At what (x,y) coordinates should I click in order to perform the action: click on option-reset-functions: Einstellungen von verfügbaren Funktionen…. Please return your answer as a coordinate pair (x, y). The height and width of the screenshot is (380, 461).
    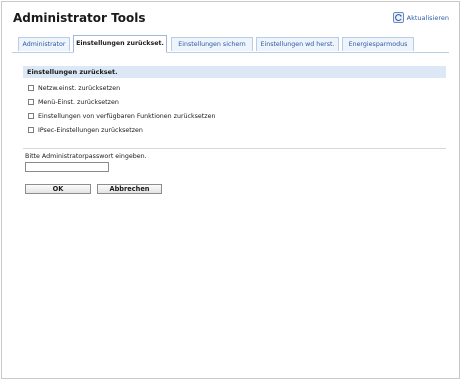
    Looking at the image, I should click on (121, 116).